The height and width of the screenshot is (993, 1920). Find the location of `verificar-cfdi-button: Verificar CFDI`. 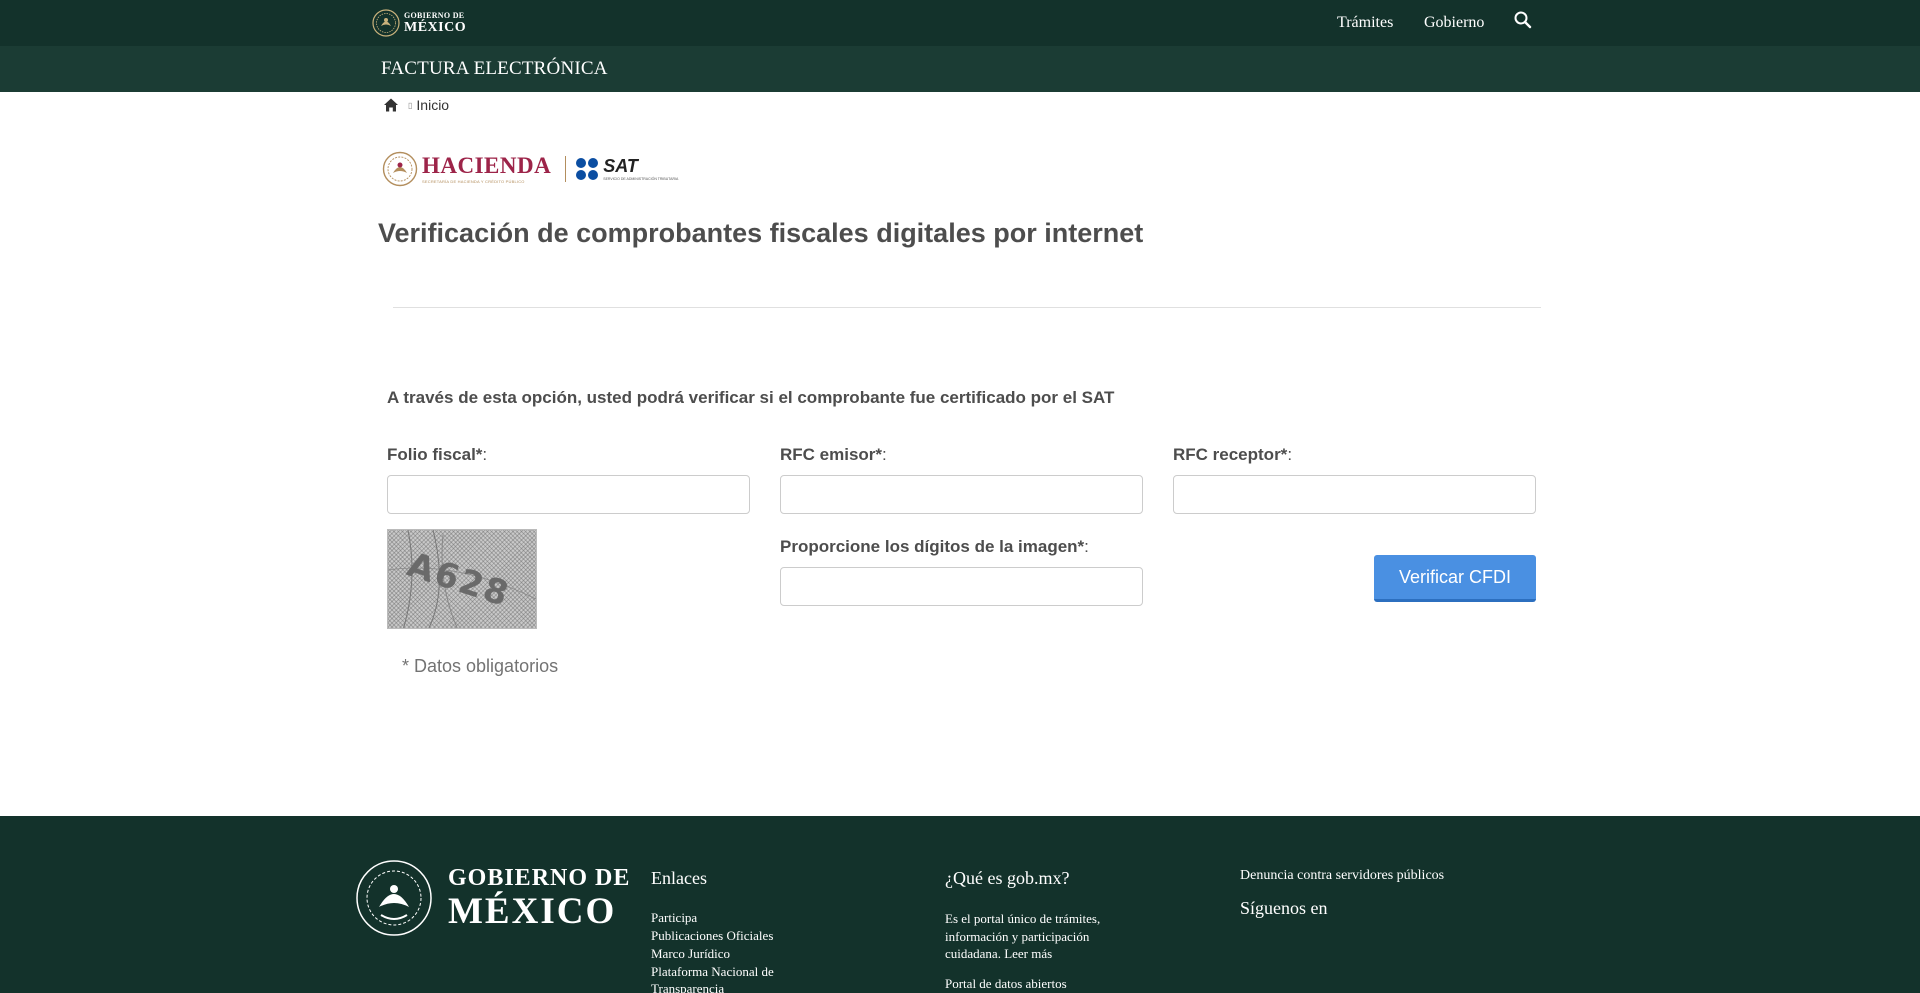

verificar-cfdi-button: Verificar CFDI is located at coordinates (1455, 578).